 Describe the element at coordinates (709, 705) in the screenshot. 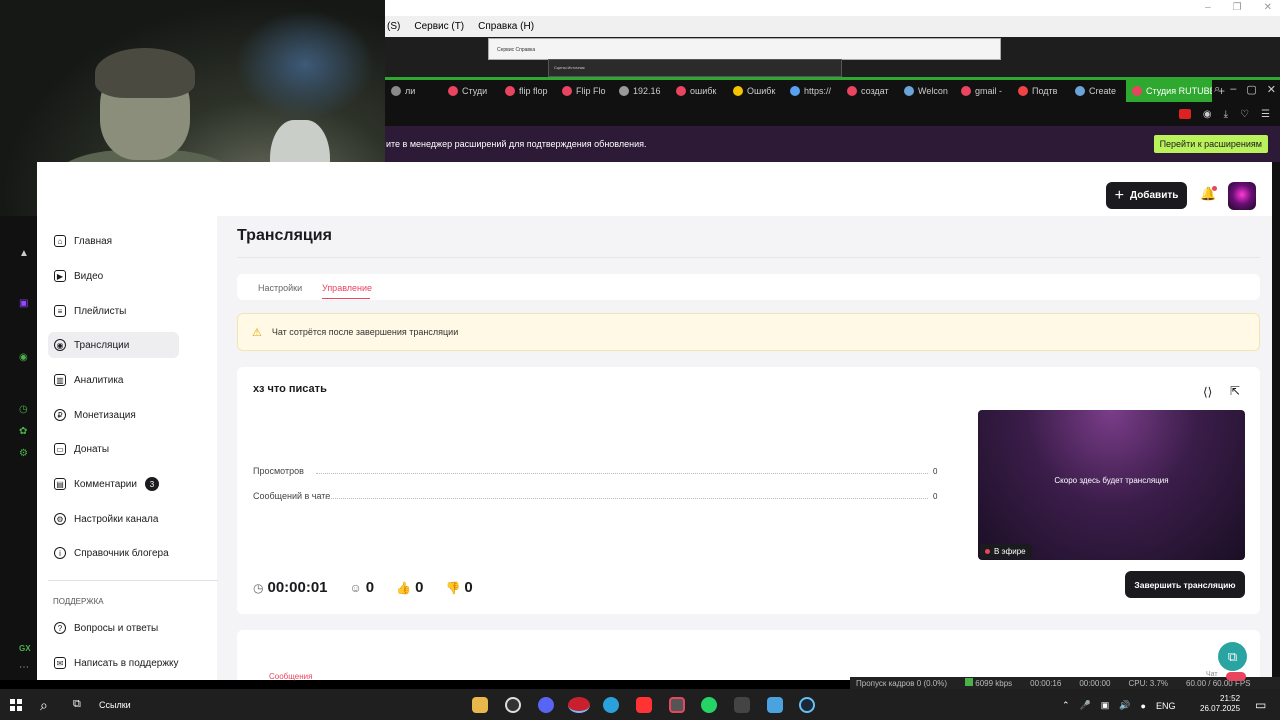

I see `whatsapp-icon` at that location.